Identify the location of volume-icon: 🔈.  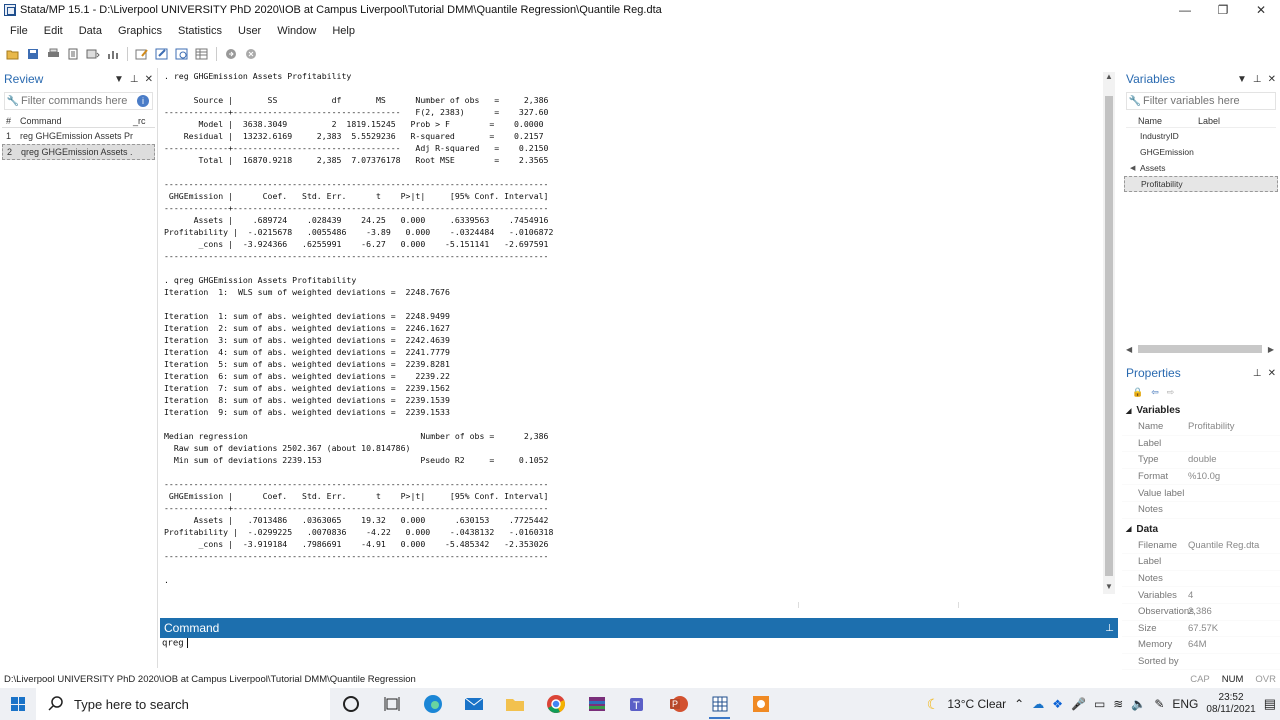
(1138, 704).